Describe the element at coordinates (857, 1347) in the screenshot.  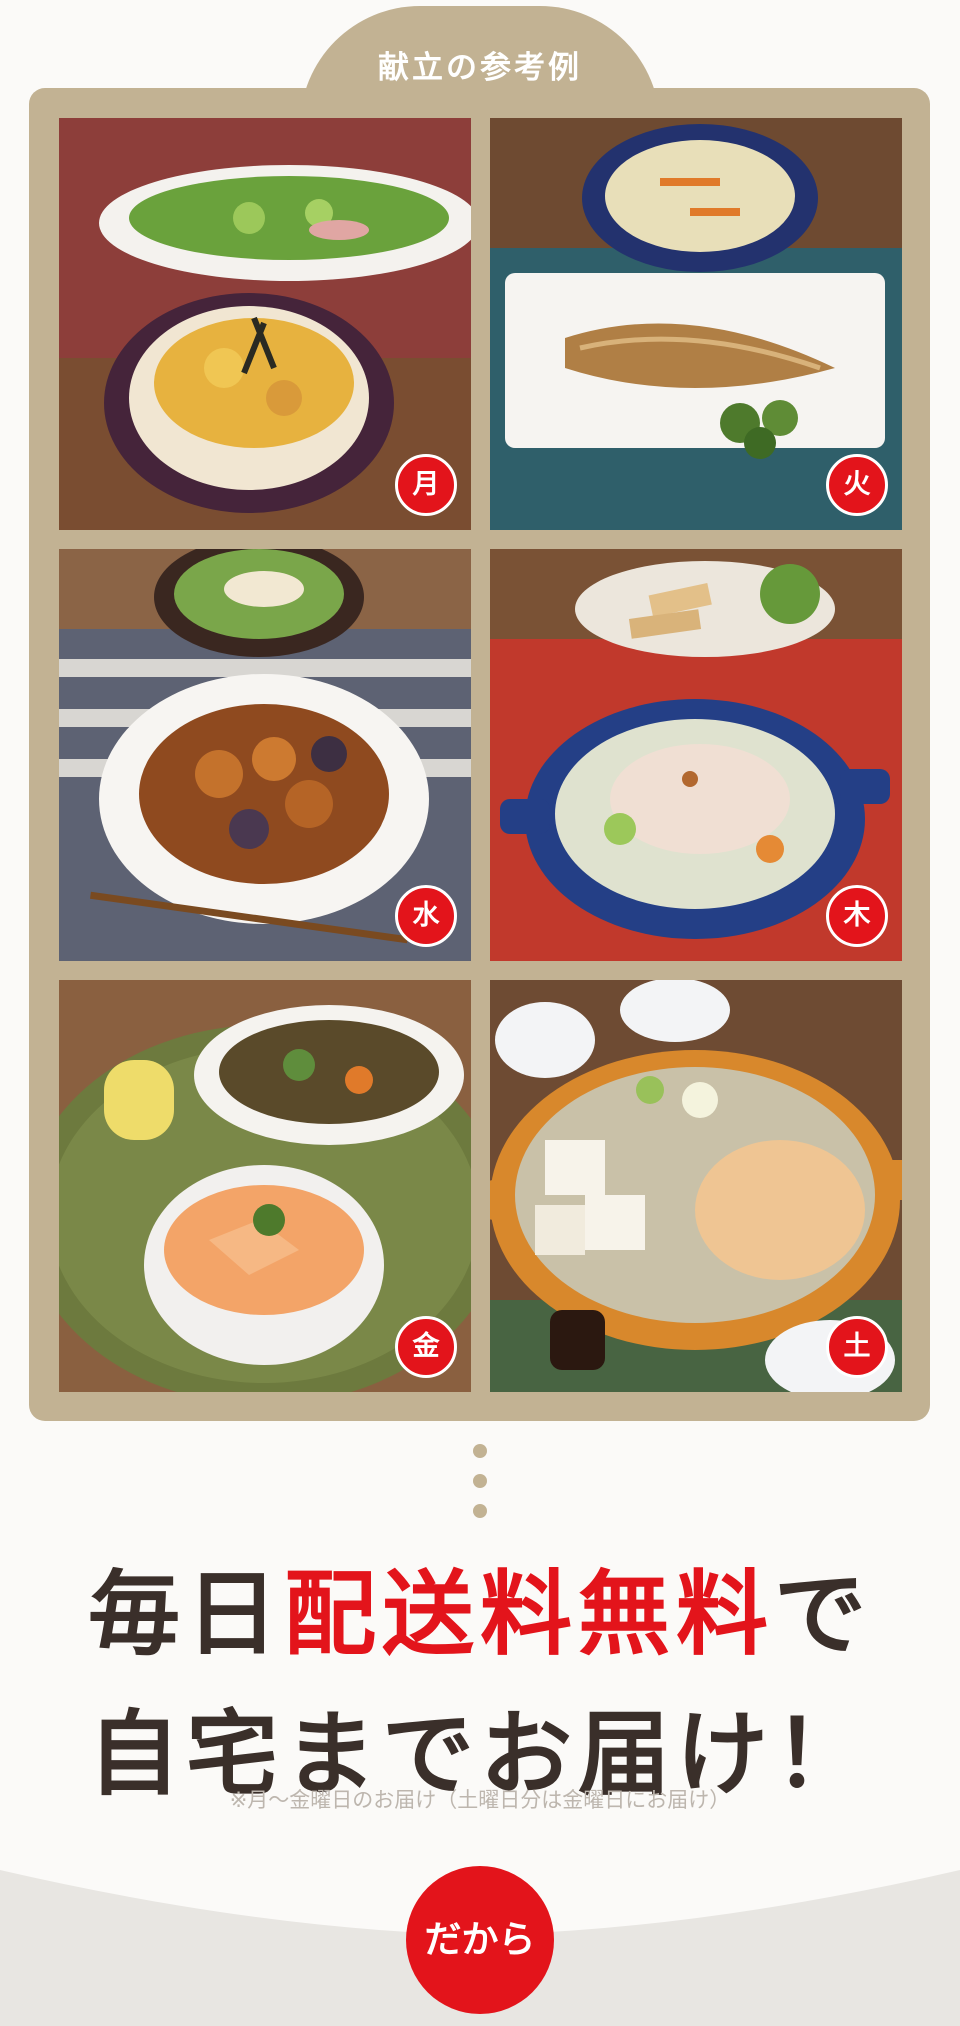
I see `day-badge-saturday: 土` at that location.